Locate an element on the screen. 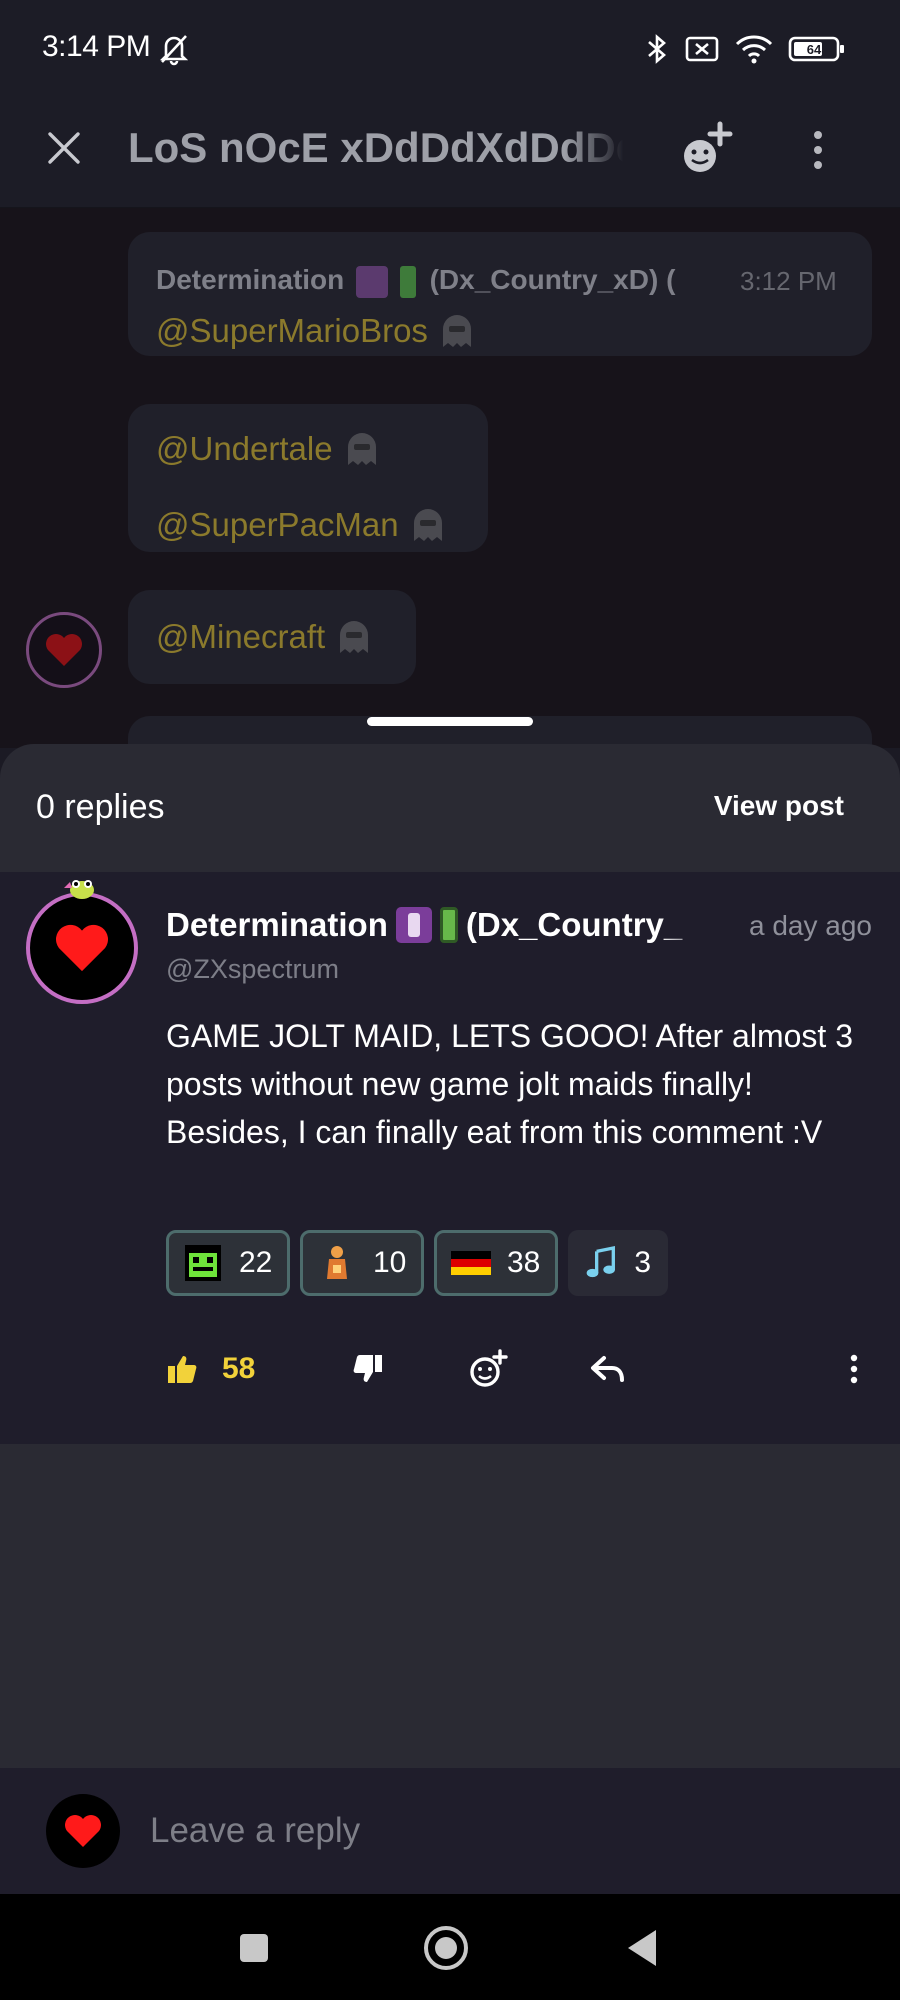 This screenshot has height=2000, width=900. mention: @Undertale is located at coordinates (267, 449).